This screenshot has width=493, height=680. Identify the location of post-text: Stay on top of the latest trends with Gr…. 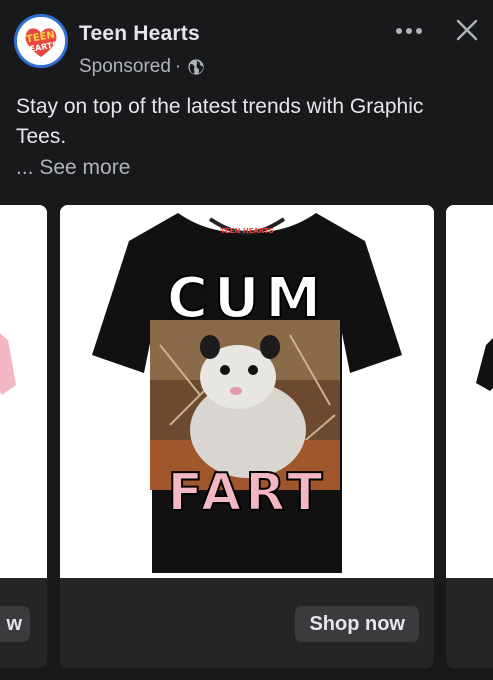
(220, 121).